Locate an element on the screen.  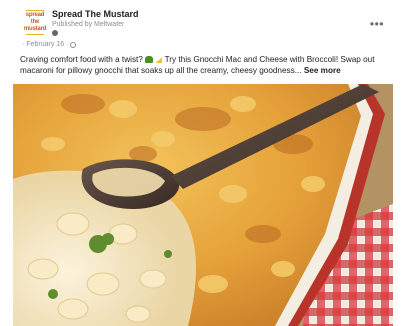
page-name-link: Spread The Mustard is located at coordinates (95, 14).